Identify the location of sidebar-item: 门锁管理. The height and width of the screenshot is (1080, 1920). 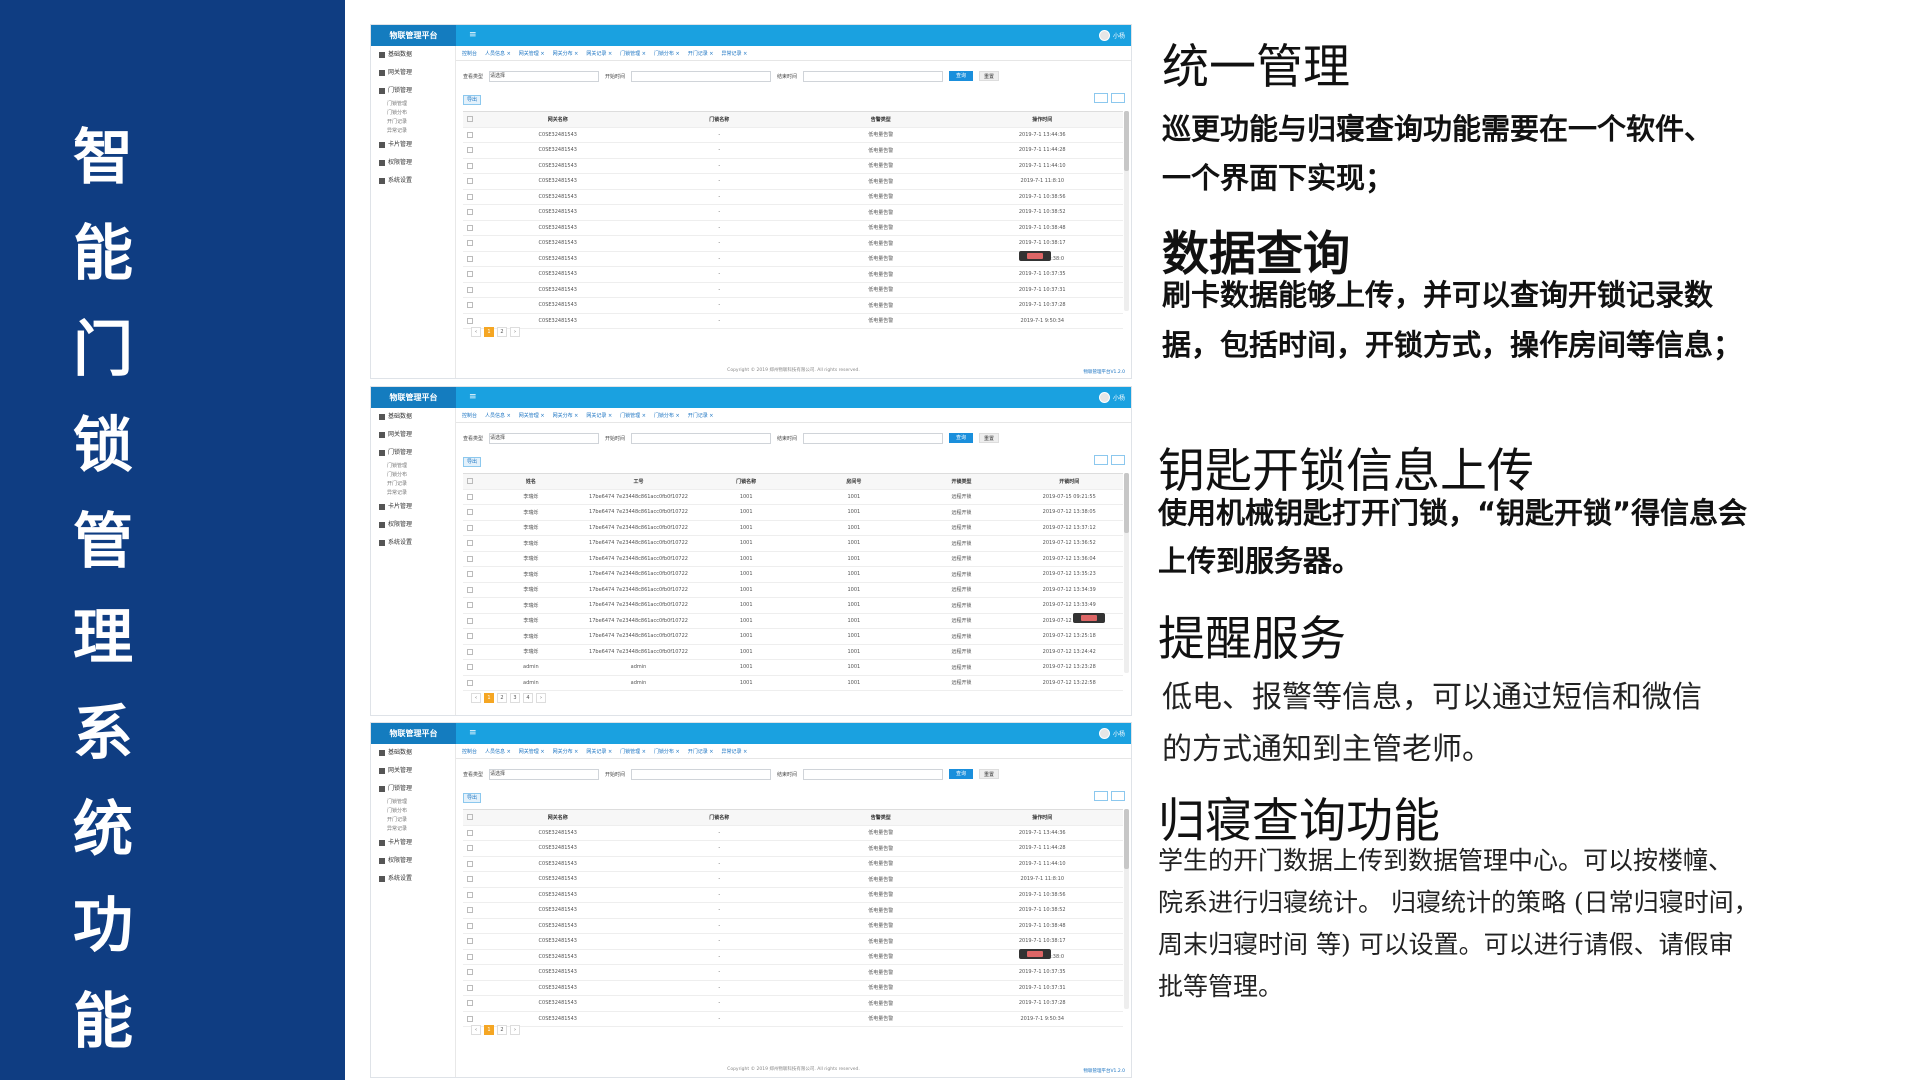
(413, 789).